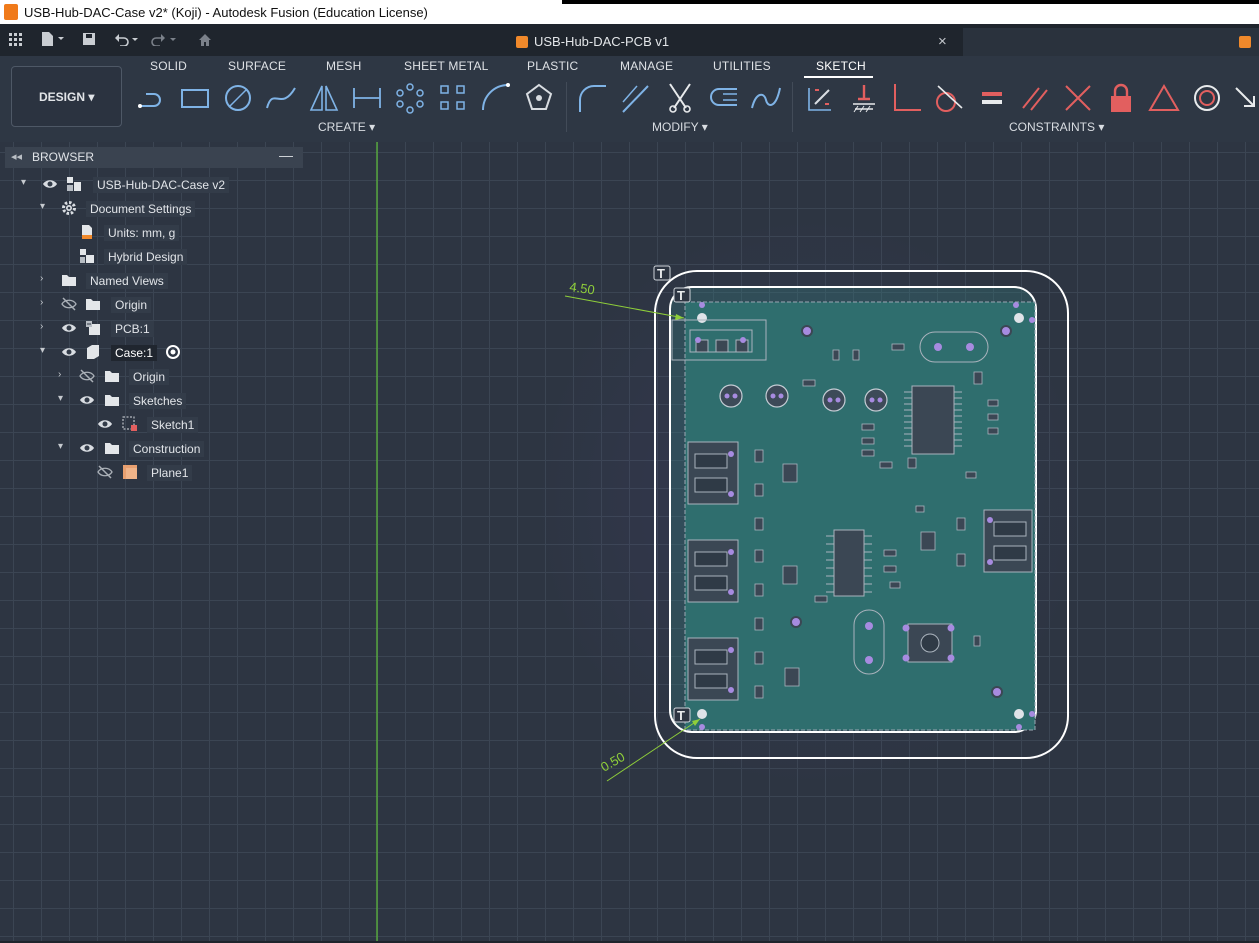 This screenshot has width=1259, height=943. What do you see at coordinates (257, 66) in the screenshot?
I see `tab-surface: SURFACE` at bounding box center [257, 66].